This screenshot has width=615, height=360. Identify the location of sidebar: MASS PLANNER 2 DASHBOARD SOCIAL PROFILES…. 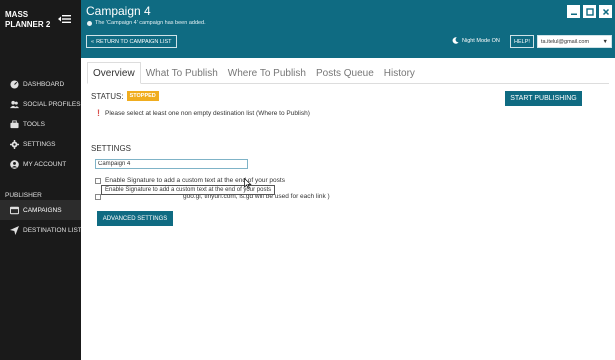
(43, 180).